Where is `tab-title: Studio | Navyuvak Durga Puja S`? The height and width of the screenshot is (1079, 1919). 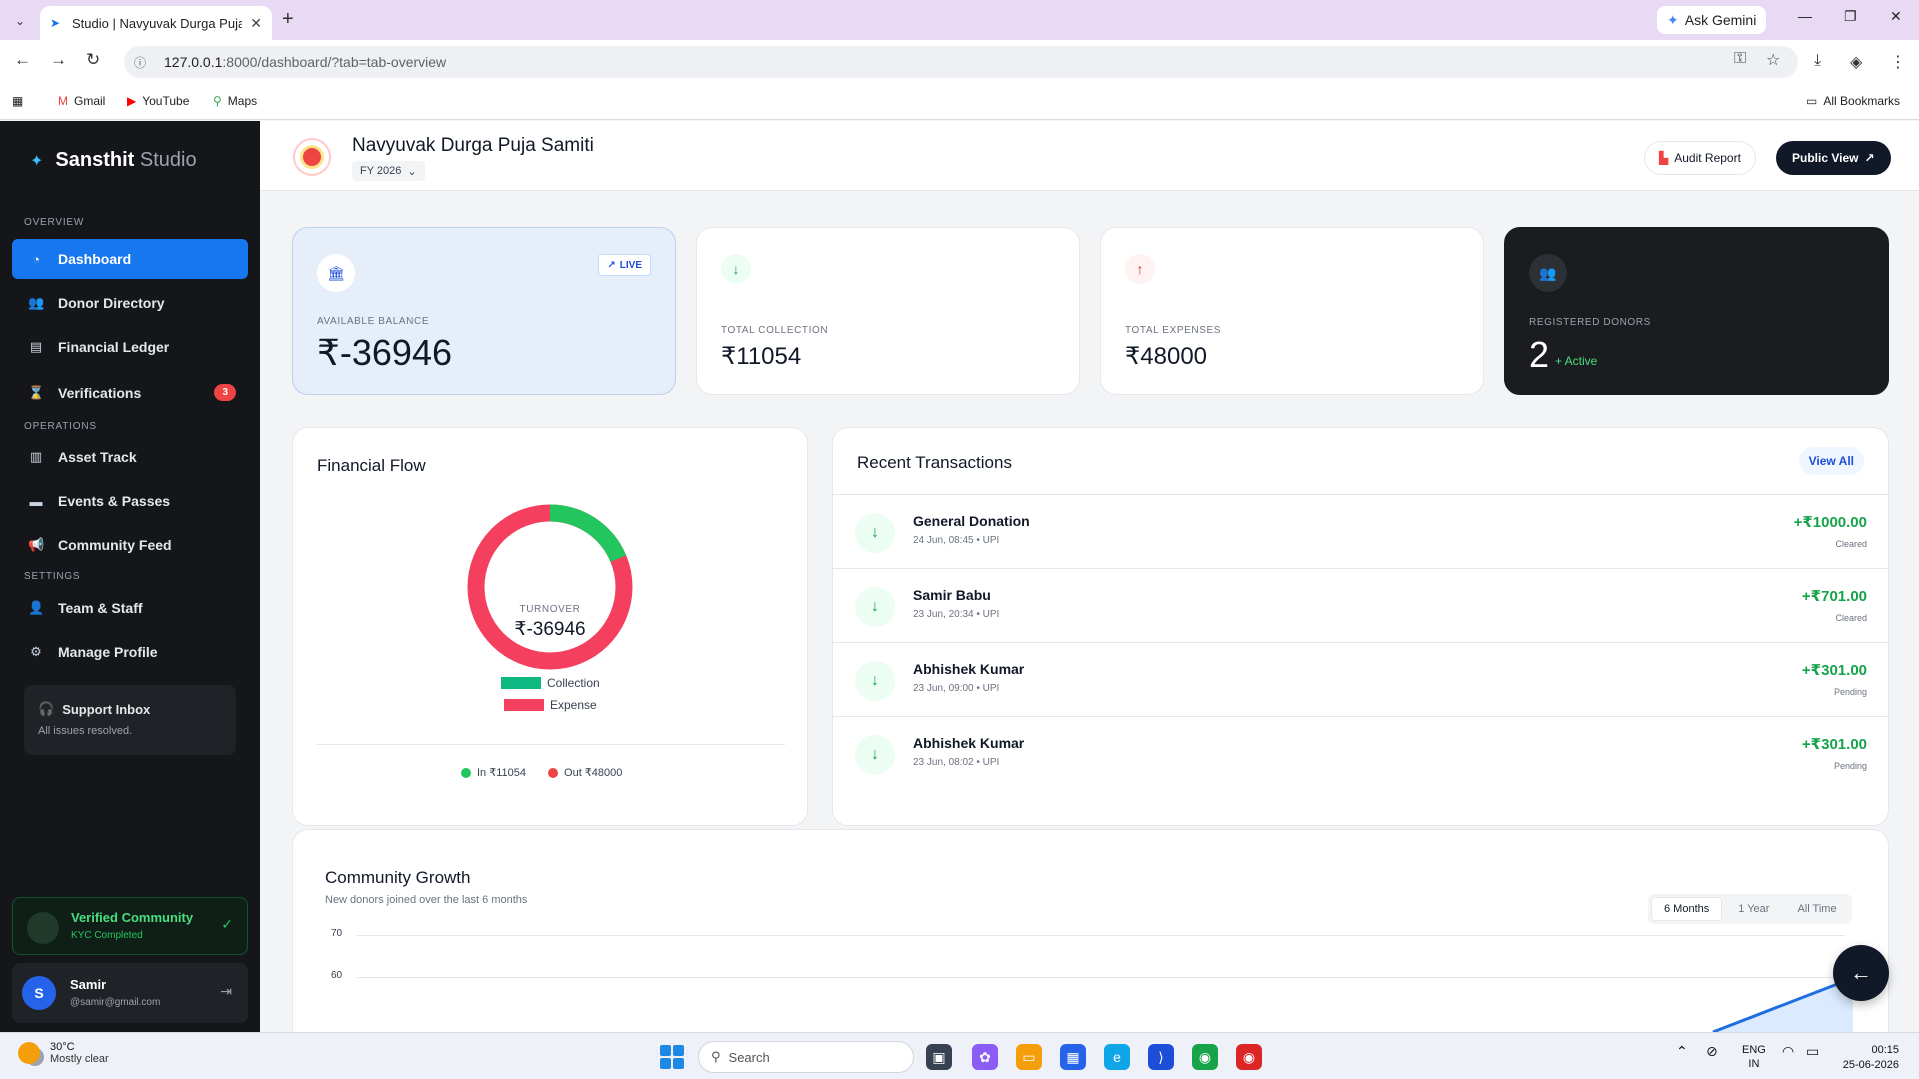
tab-title: Studio | Navyuvak Durga Puja S is located at coordinates (157, 23).